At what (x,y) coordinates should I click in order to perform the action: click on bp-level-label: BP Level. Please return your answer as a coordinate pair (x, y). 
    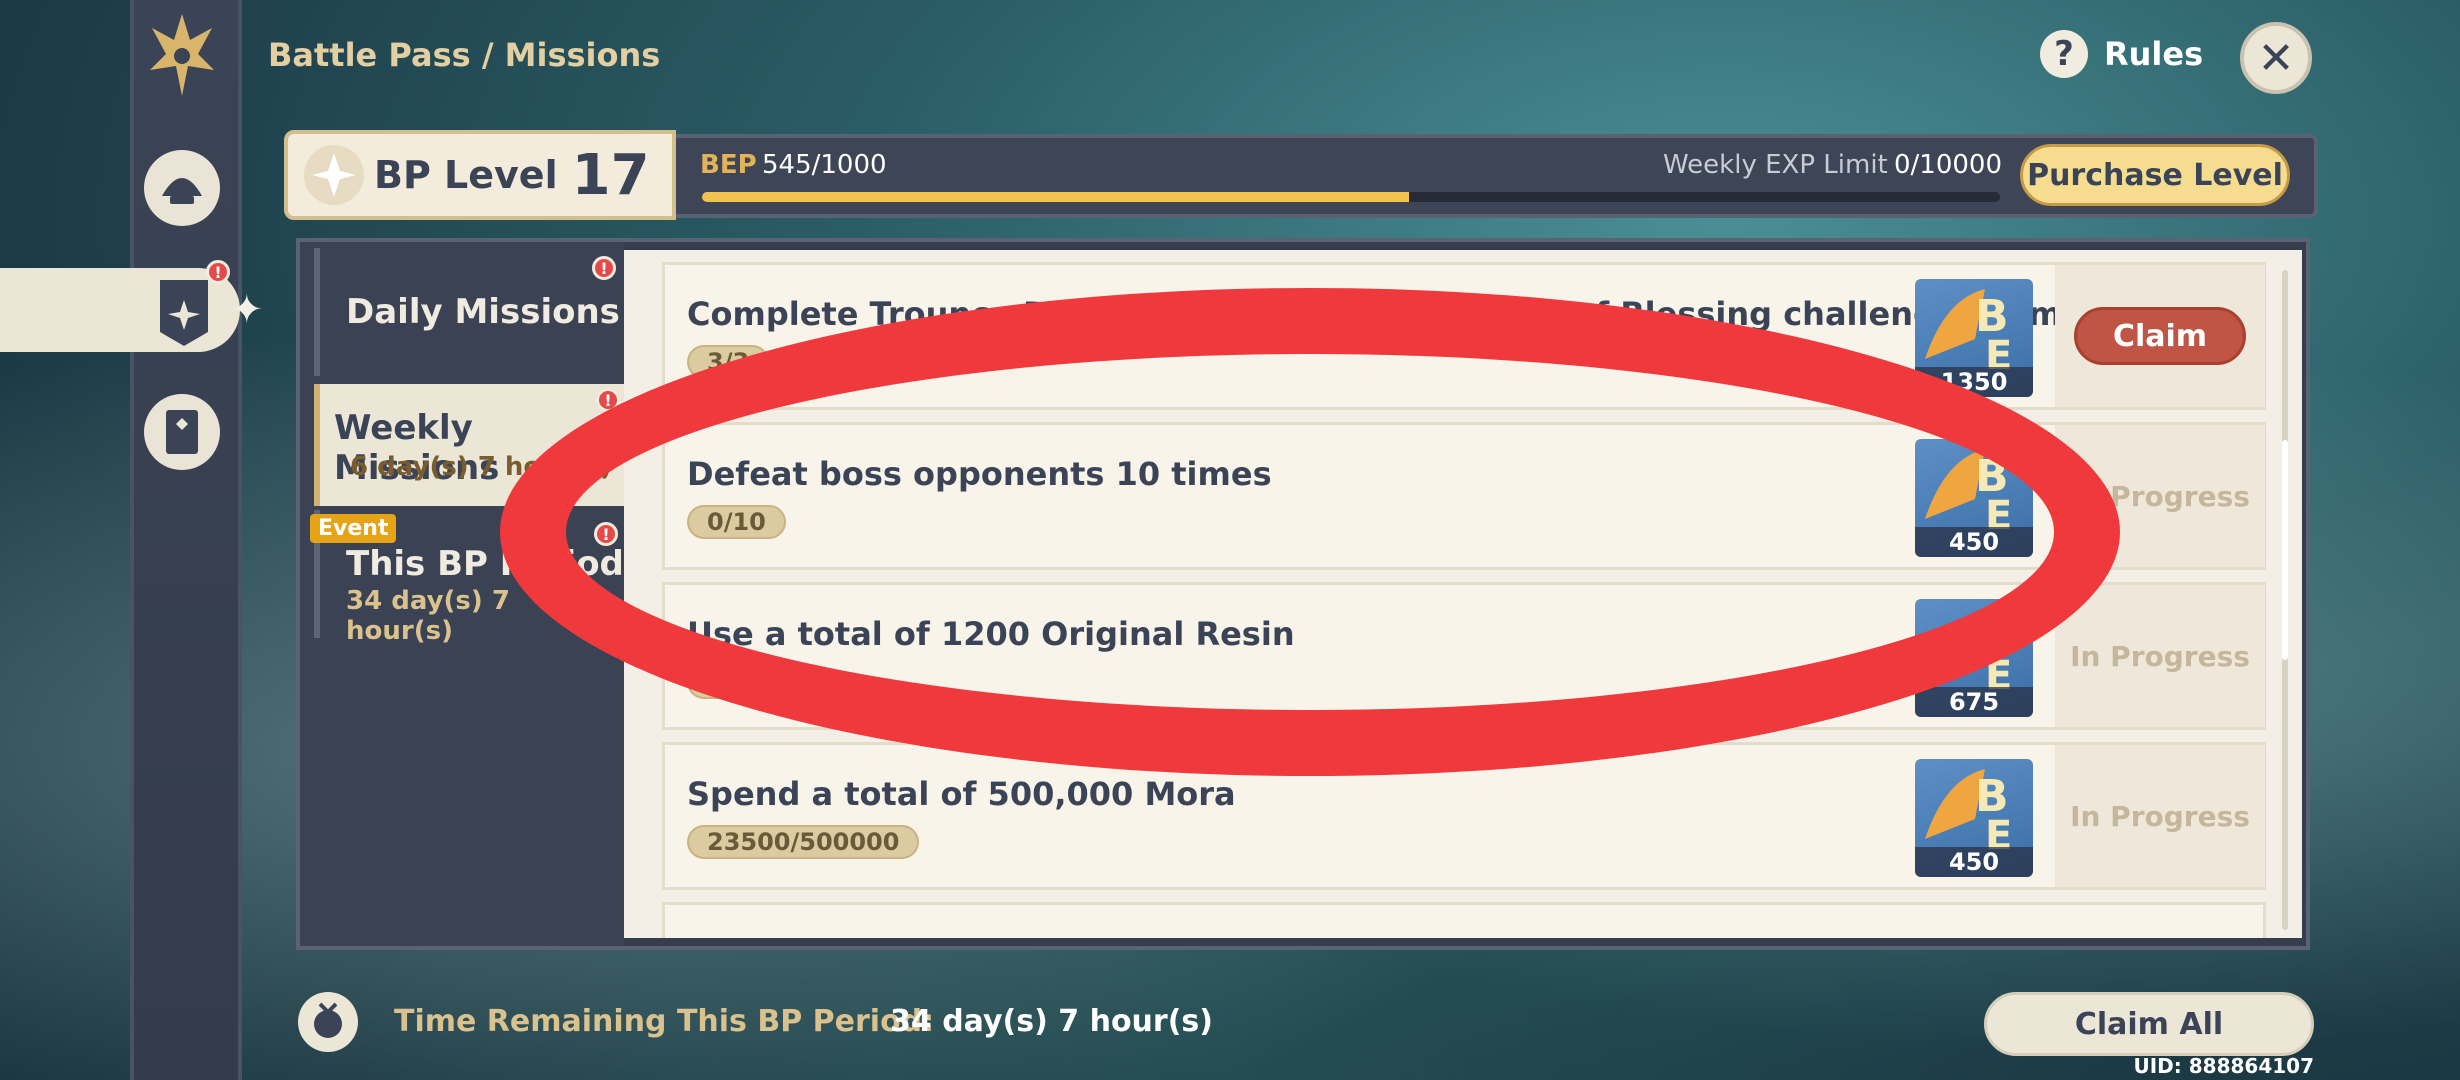
    Looking at the image, I should click on (466, 175).